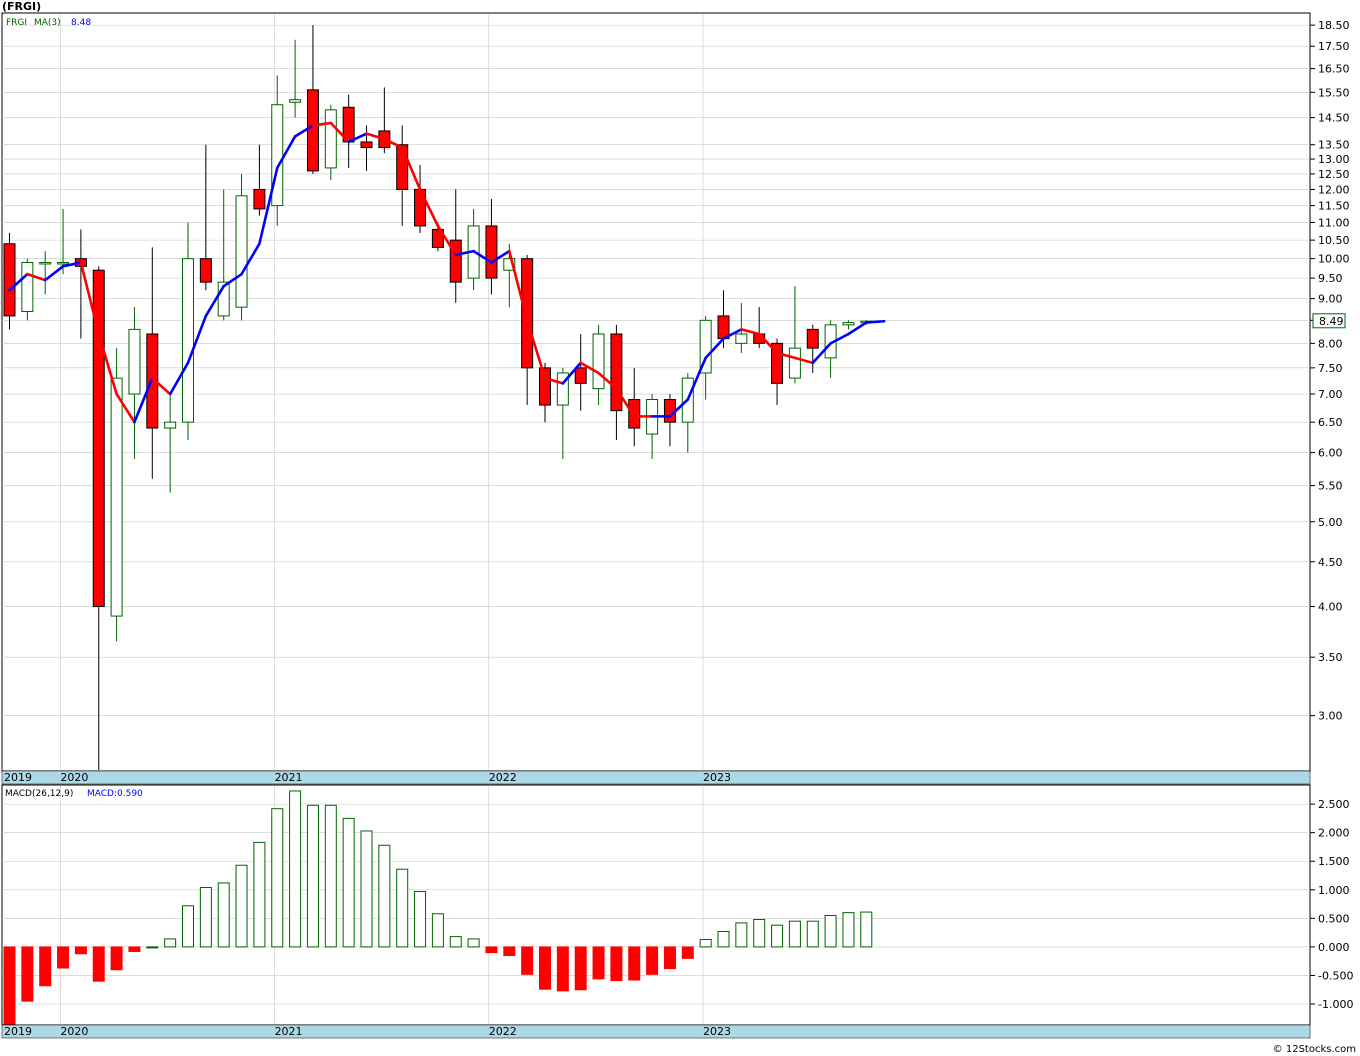 This screenshot has height=1056, width=1360. What do you see at coordinates (1330, 453) in the screenshot?
I see `price-tick-label: 6.00` at bounding box center [1330, 453].